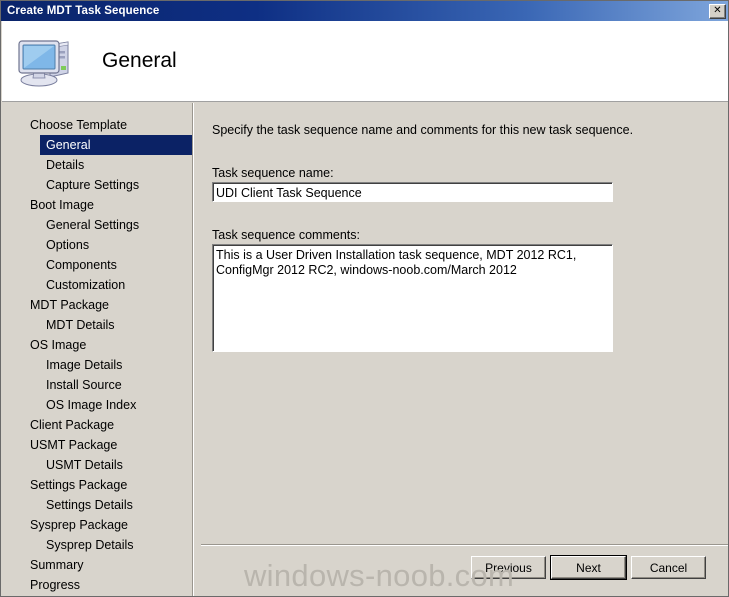  I want to click on sidebar-item-os-image: OS Image, so click(97, 345).